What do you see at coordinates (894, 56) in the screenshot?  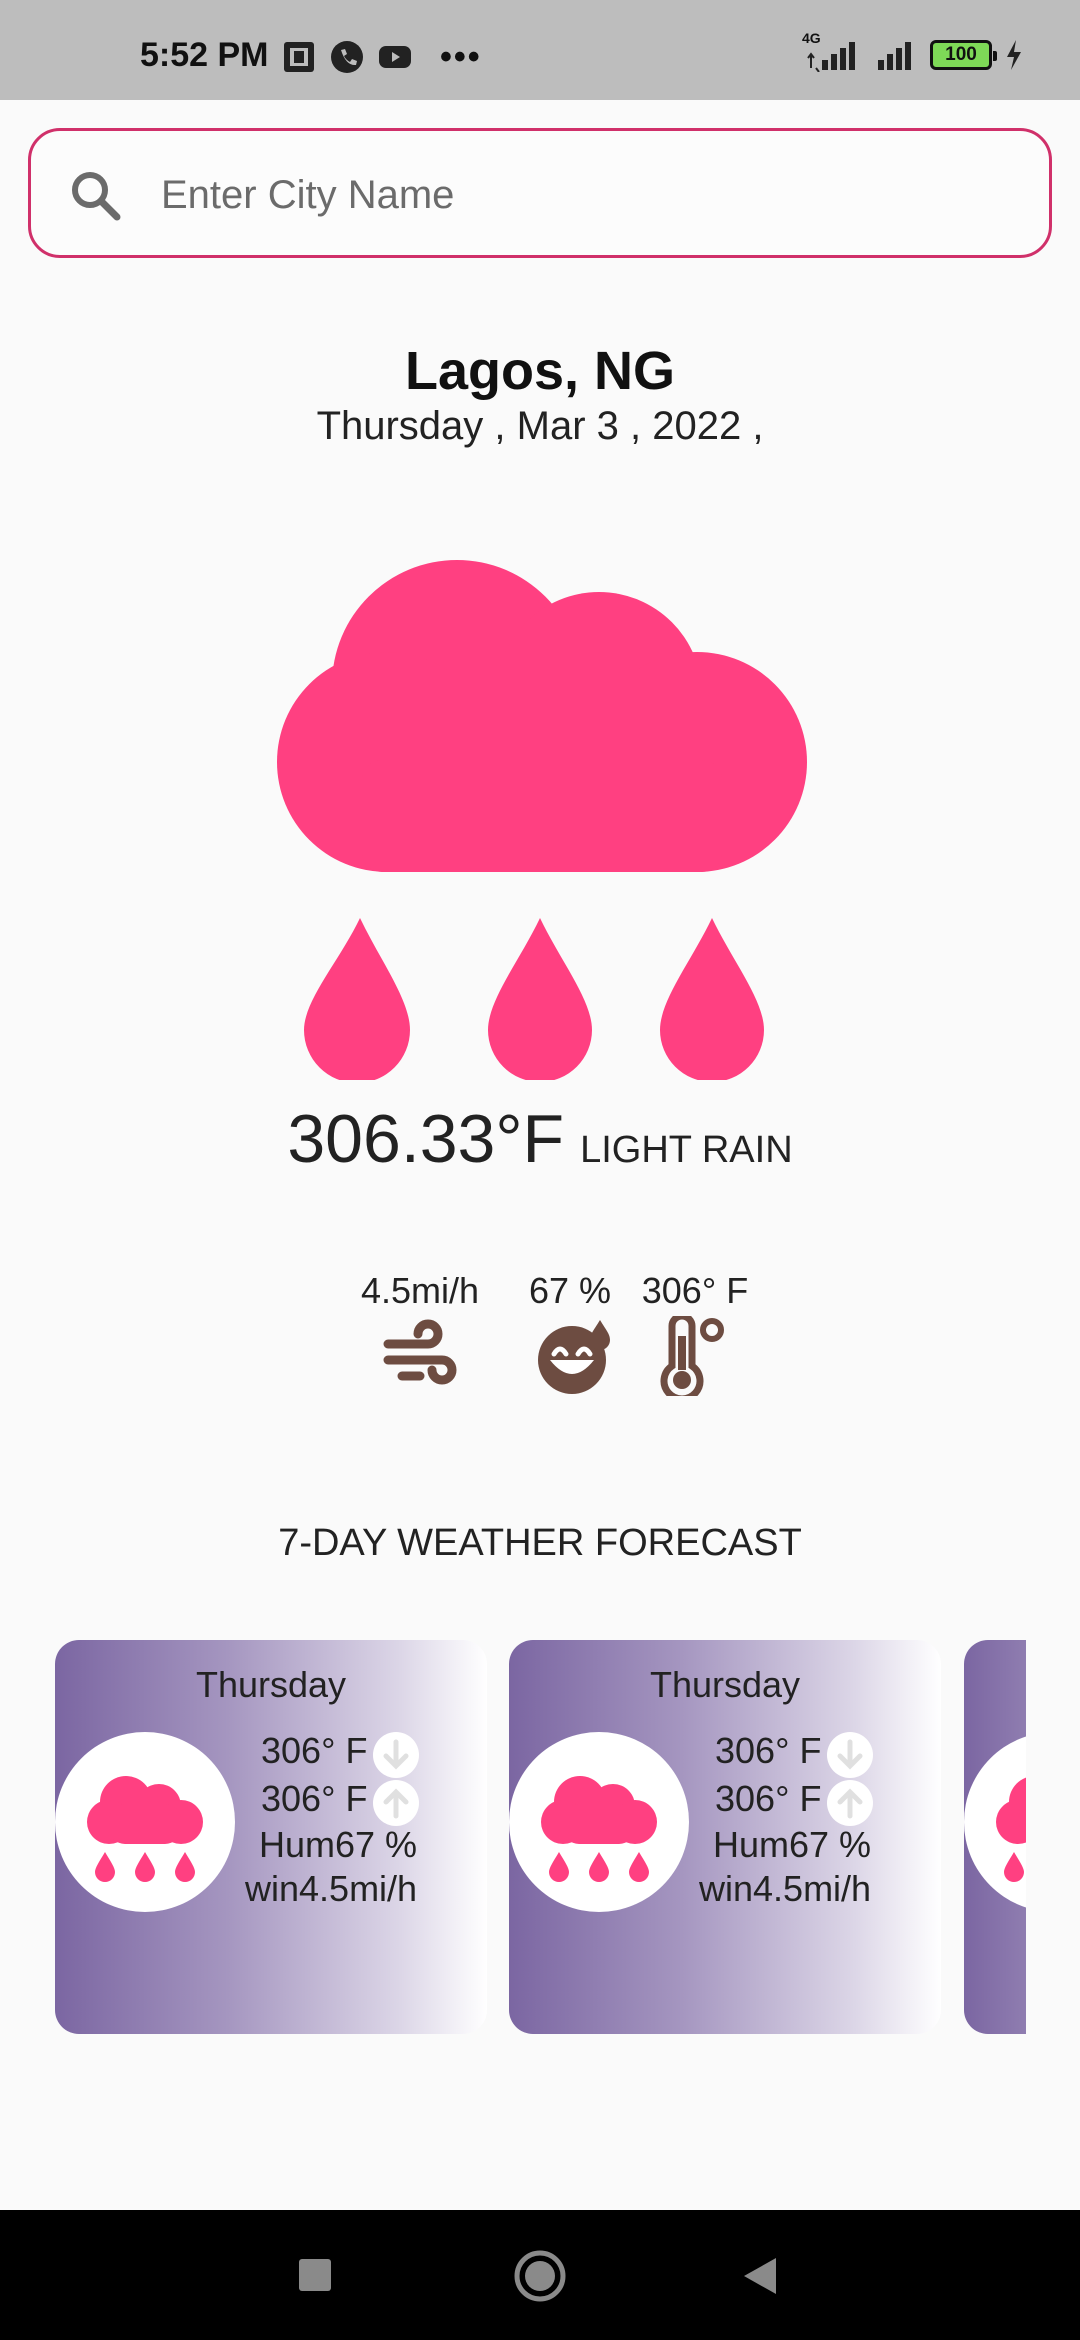 I see `signal-icon` at bounding box center [894, 56].